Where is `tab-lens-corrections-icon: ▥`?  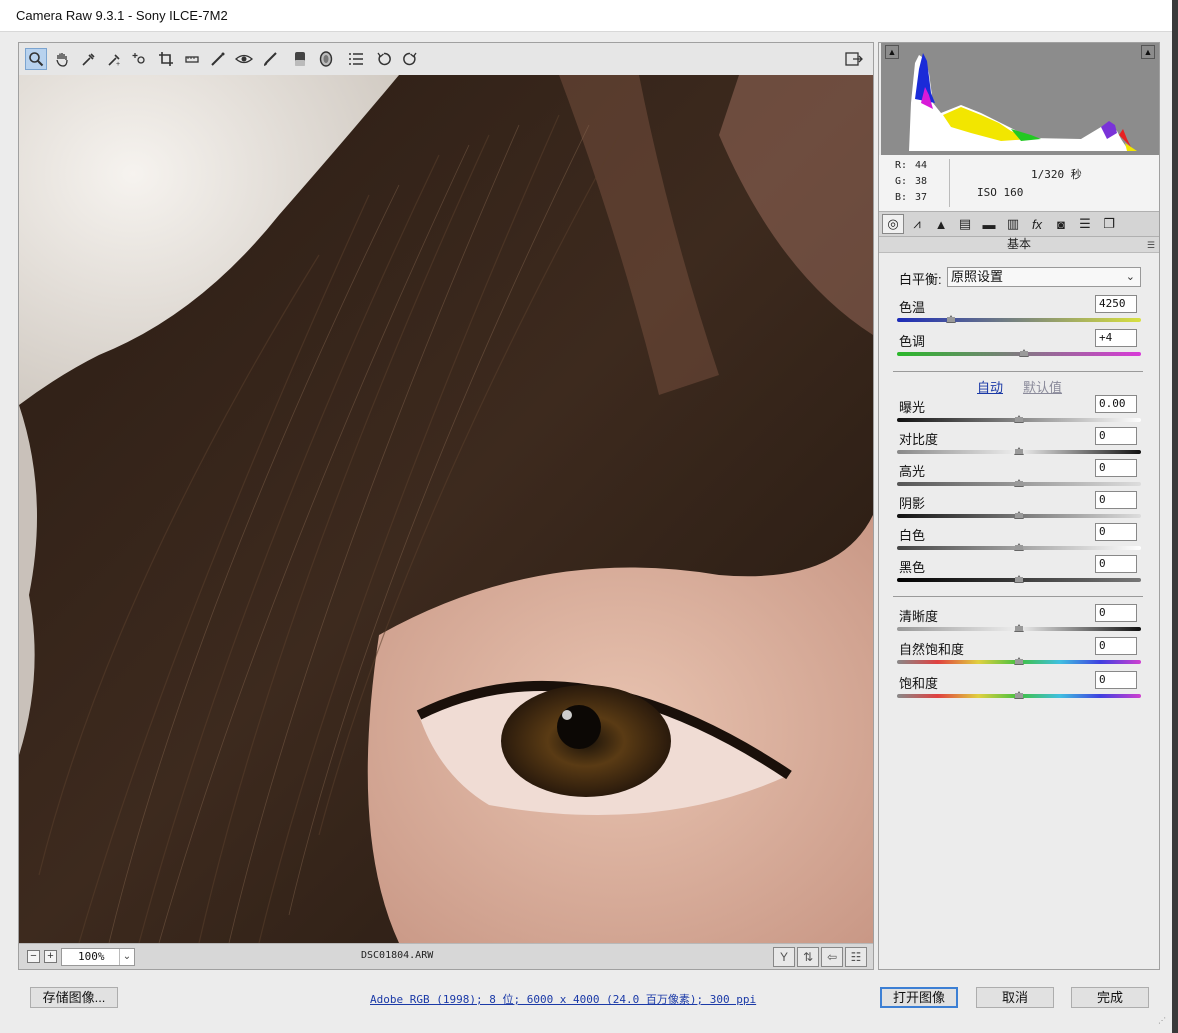 tab-lens-corrections-icon: ▥ is located at coordinates (1013, 224).